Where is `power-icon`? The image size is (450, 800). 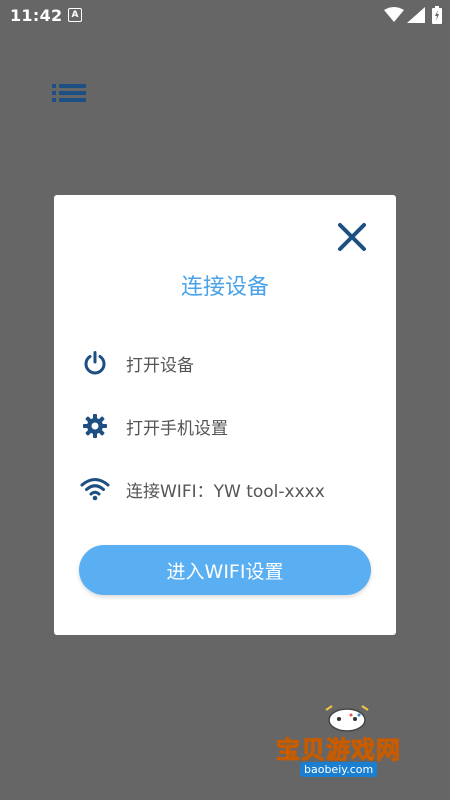
power-icon is located at coordinates (95, 363).